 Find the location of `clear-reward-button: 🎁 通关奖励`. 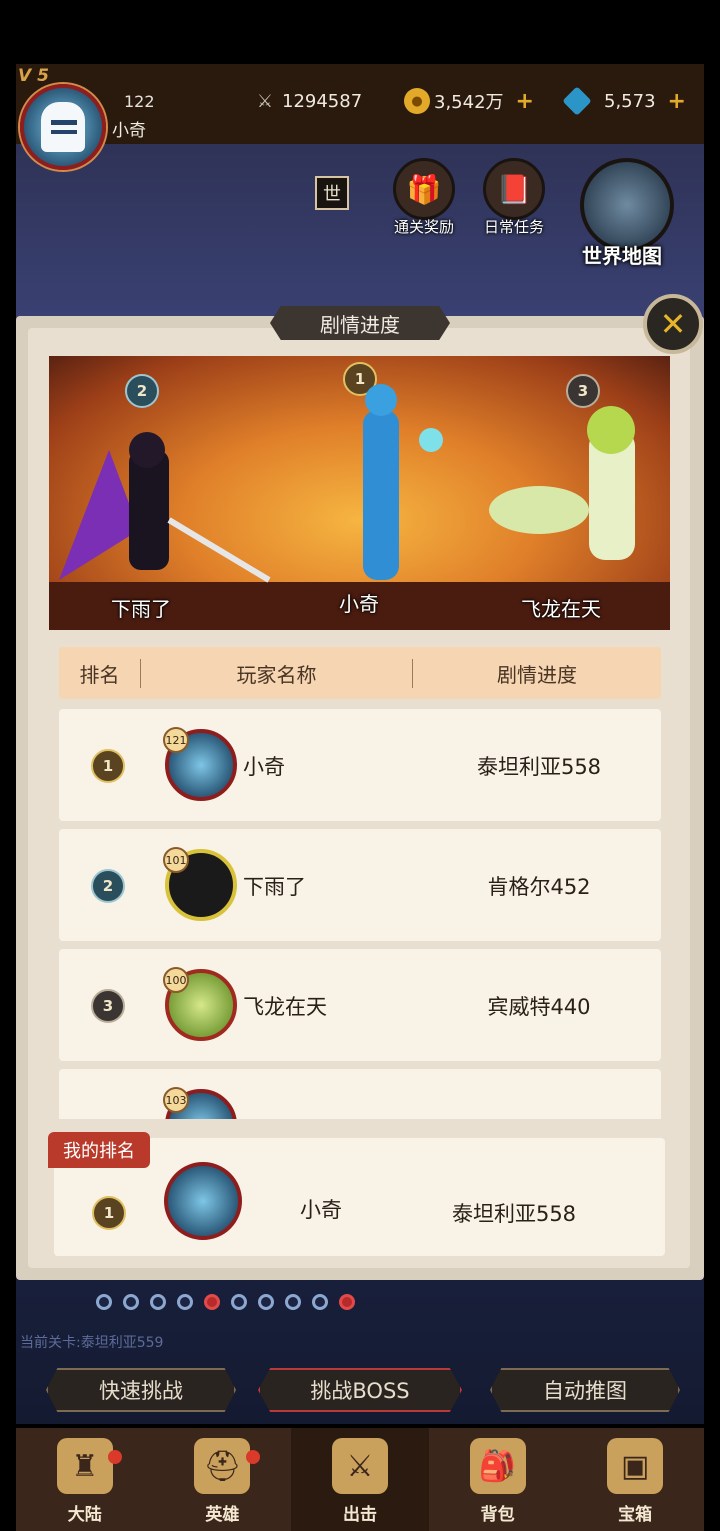

clear-reward-button: 🎁 通关奖励 is located at coordinates (424, 198).